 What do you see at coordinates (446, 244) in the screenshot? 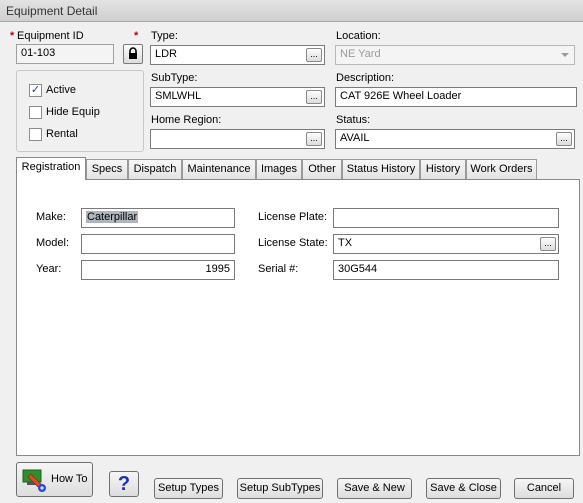
I see `license-state-field: TX` at bounding box center [446, 244].